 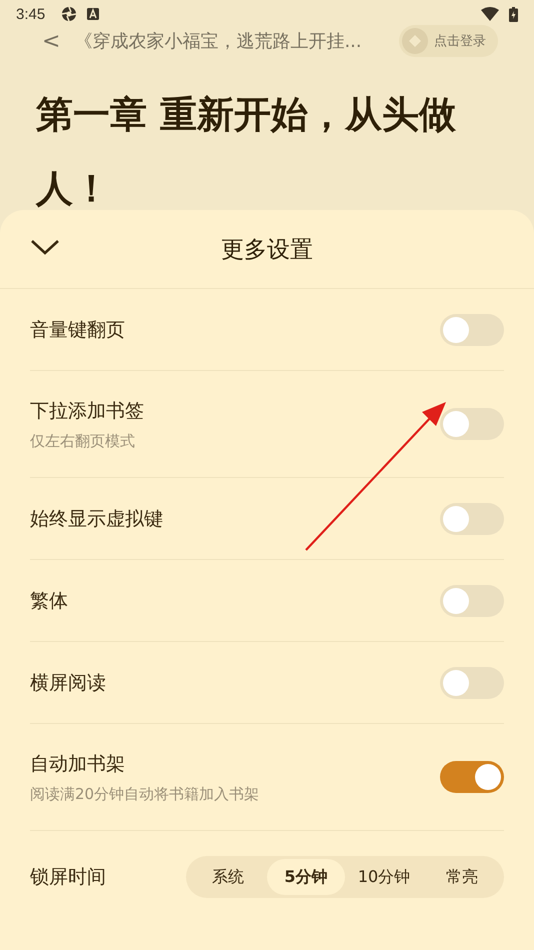 What do you see at coordinates (93, 14) in the screenshot?
I see `notification-icon` at bounding box center [93, 14].